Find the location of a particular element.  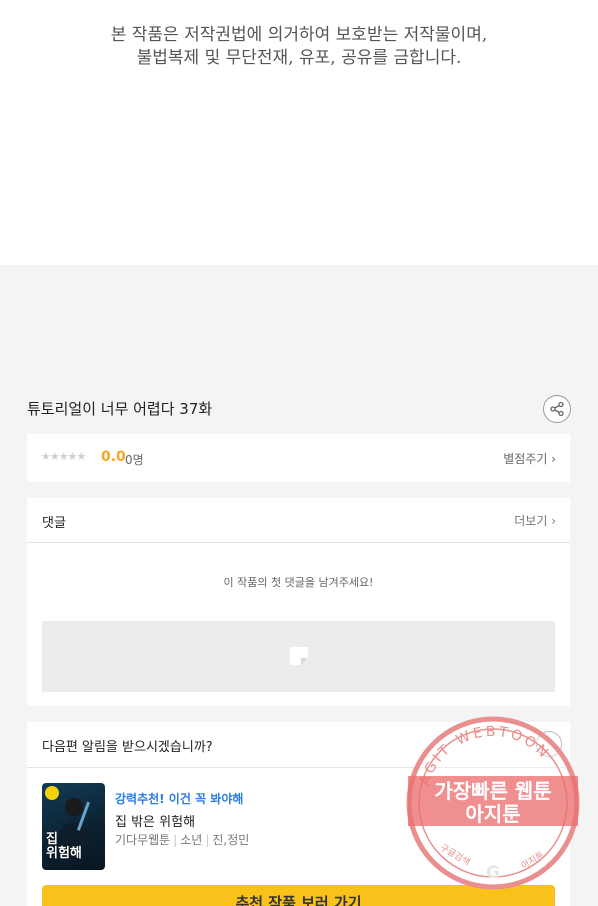

rating-stars: ★★★★★ is located at coordinates (63, 456).